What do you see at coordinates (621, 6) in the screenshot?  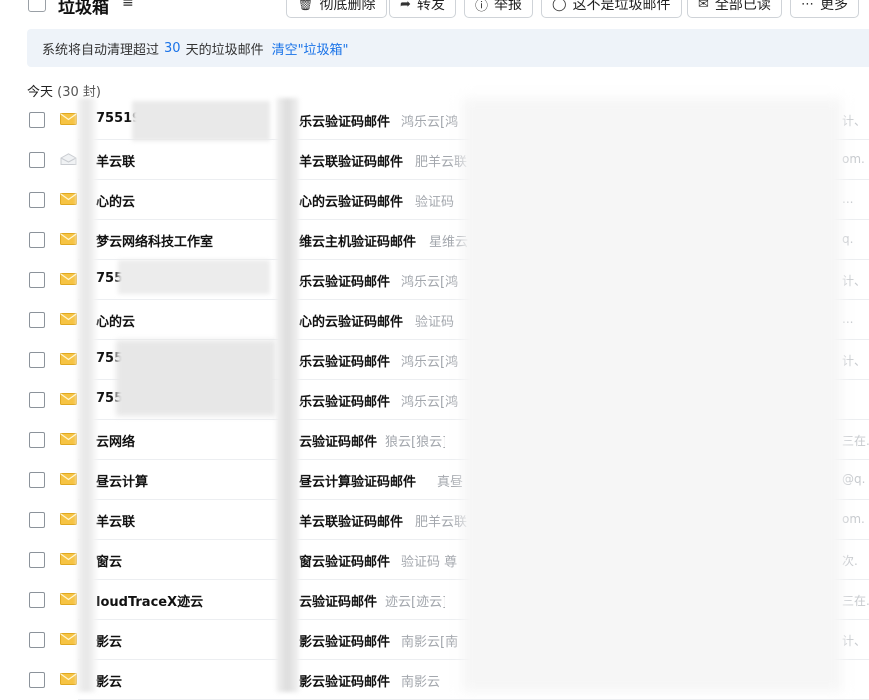 I see `not-spam-label: 这不是垃圾邮件` at bounding box center [621, 6].